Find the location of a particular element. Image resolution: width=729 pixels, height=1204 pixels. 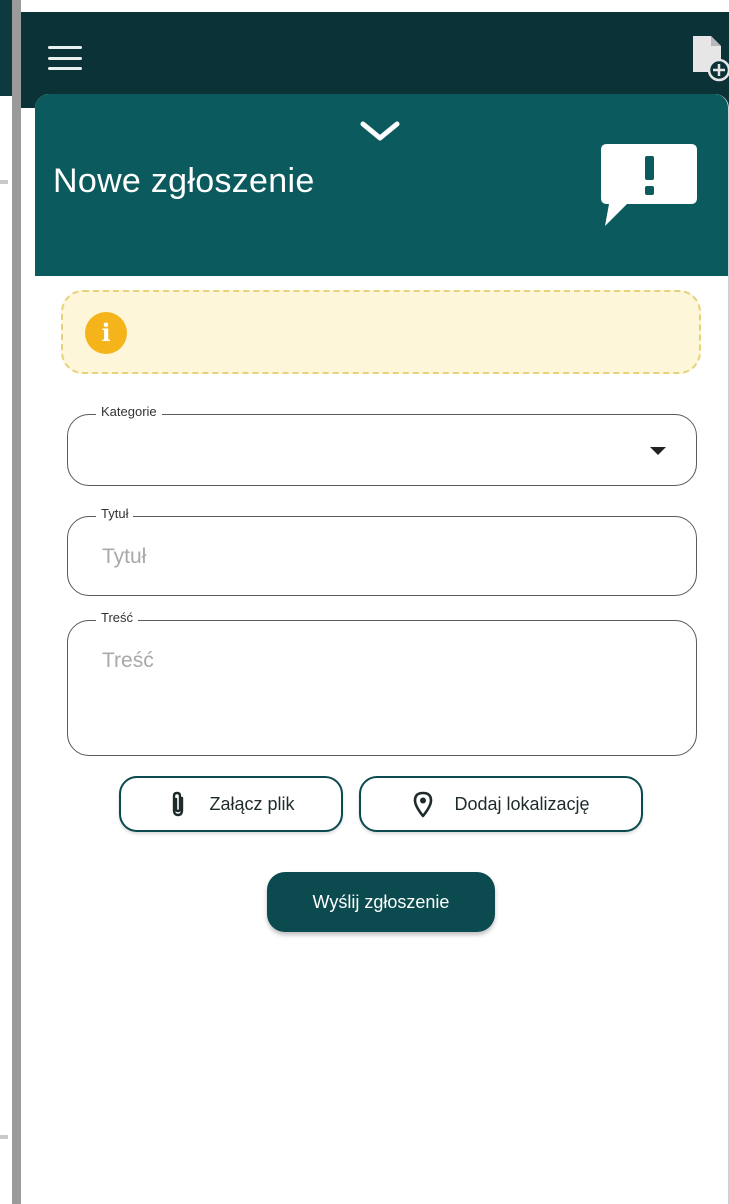

hamburger-menu-icon is located at coordinates (65, 58).